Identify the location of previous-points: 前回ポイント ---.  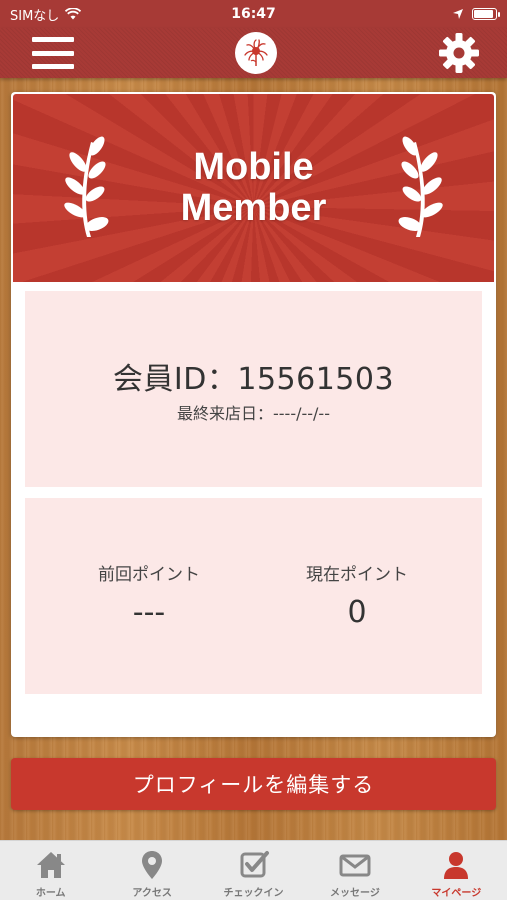
(149, 595).